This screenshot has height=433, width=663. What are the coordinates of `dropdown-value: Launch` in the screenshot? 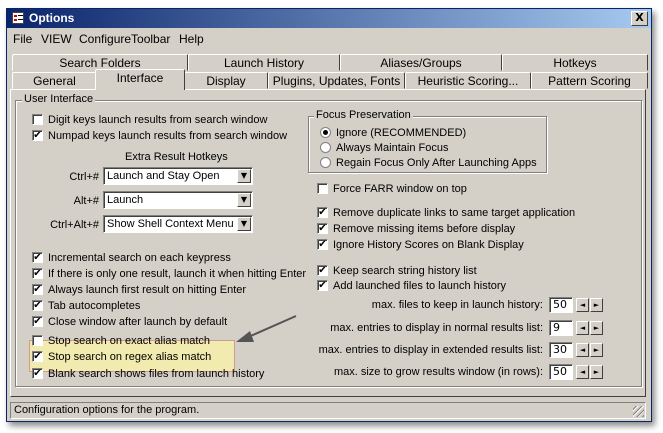 It's located at (125, 200).